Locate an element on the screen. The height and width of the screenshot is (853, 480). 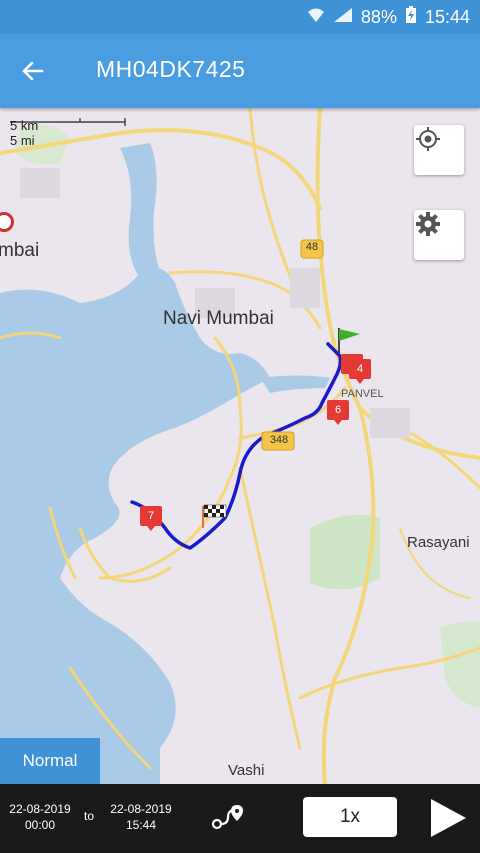
clock: 15:44 is located at coordinates (447, 17).